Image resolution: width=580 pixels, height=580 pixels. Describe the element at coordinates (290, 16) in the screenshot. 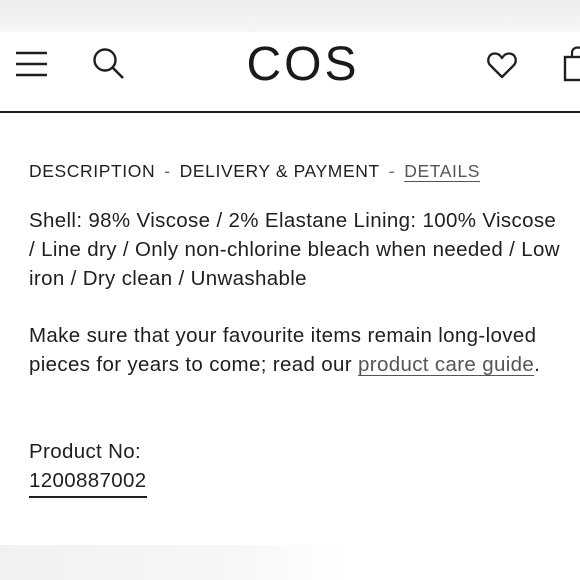

I see `top-strip` at that location.